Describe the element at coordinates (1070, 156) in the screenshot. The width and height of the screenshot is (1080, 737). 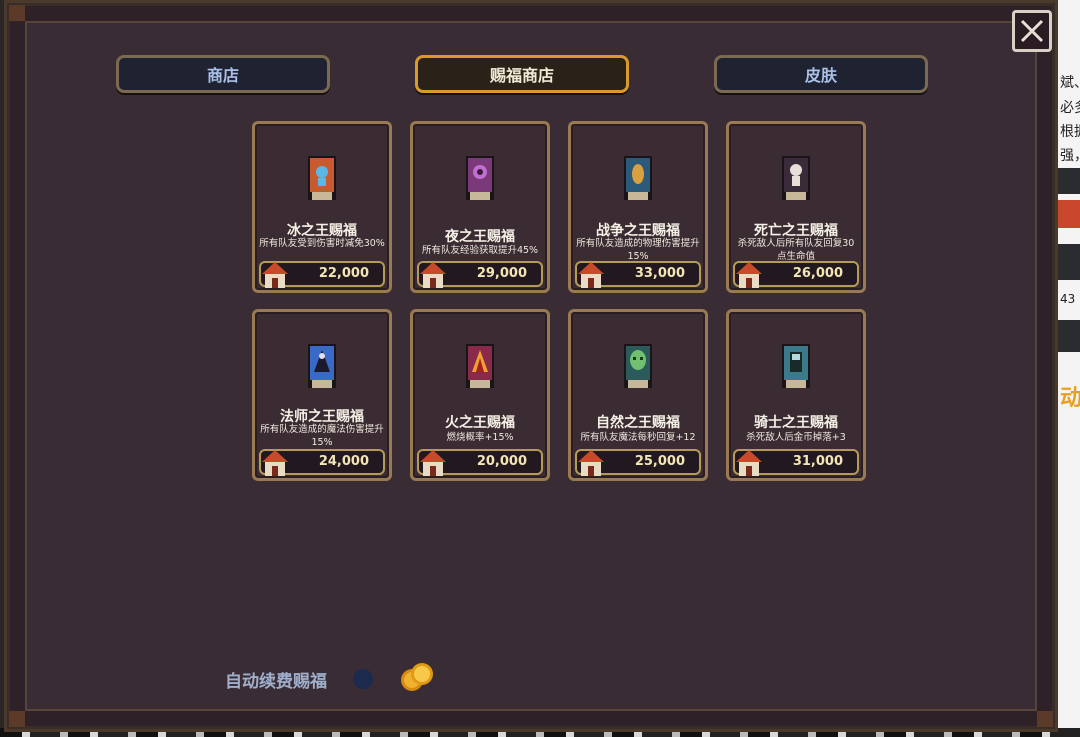
I see `background-text: 强，` at that location.